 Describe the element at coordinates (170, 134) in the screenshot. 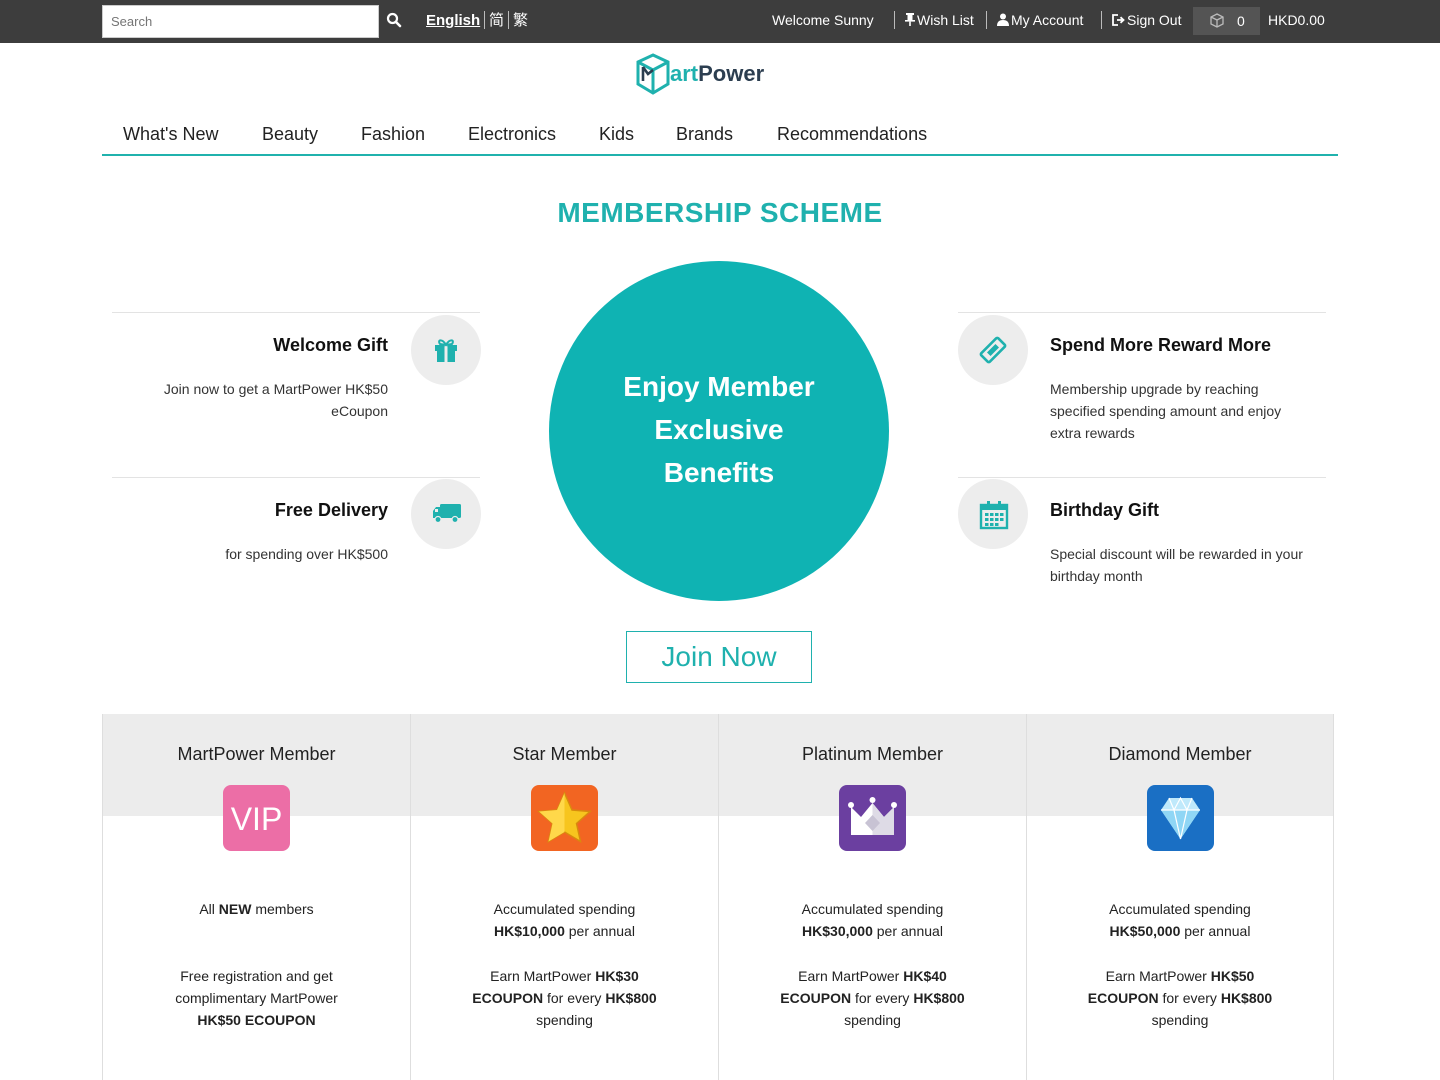

I see `nav-whats-new: What's New` at that location.